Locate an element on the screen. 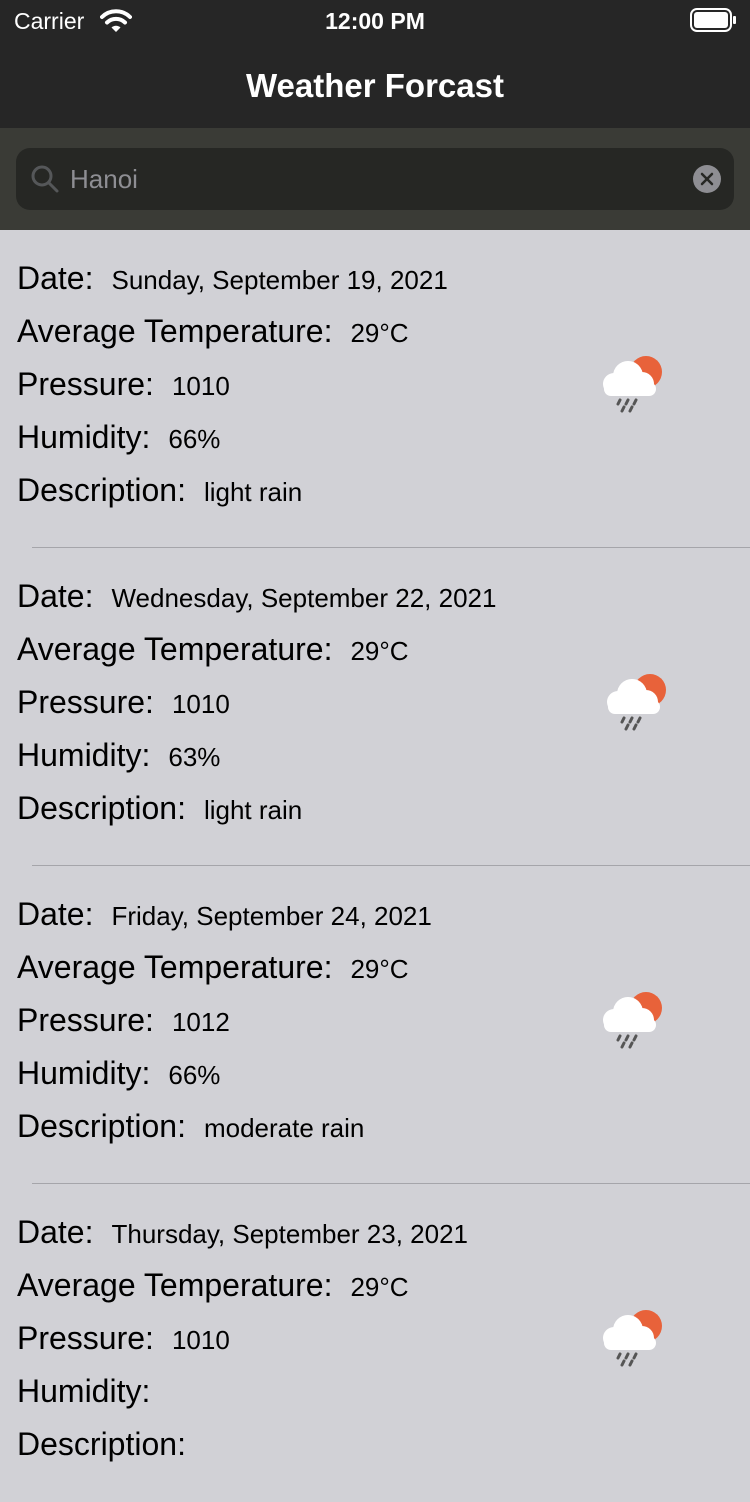 The height and width of the screenshot is (1502, 750). close-icon is located at coordinates (707, 179).